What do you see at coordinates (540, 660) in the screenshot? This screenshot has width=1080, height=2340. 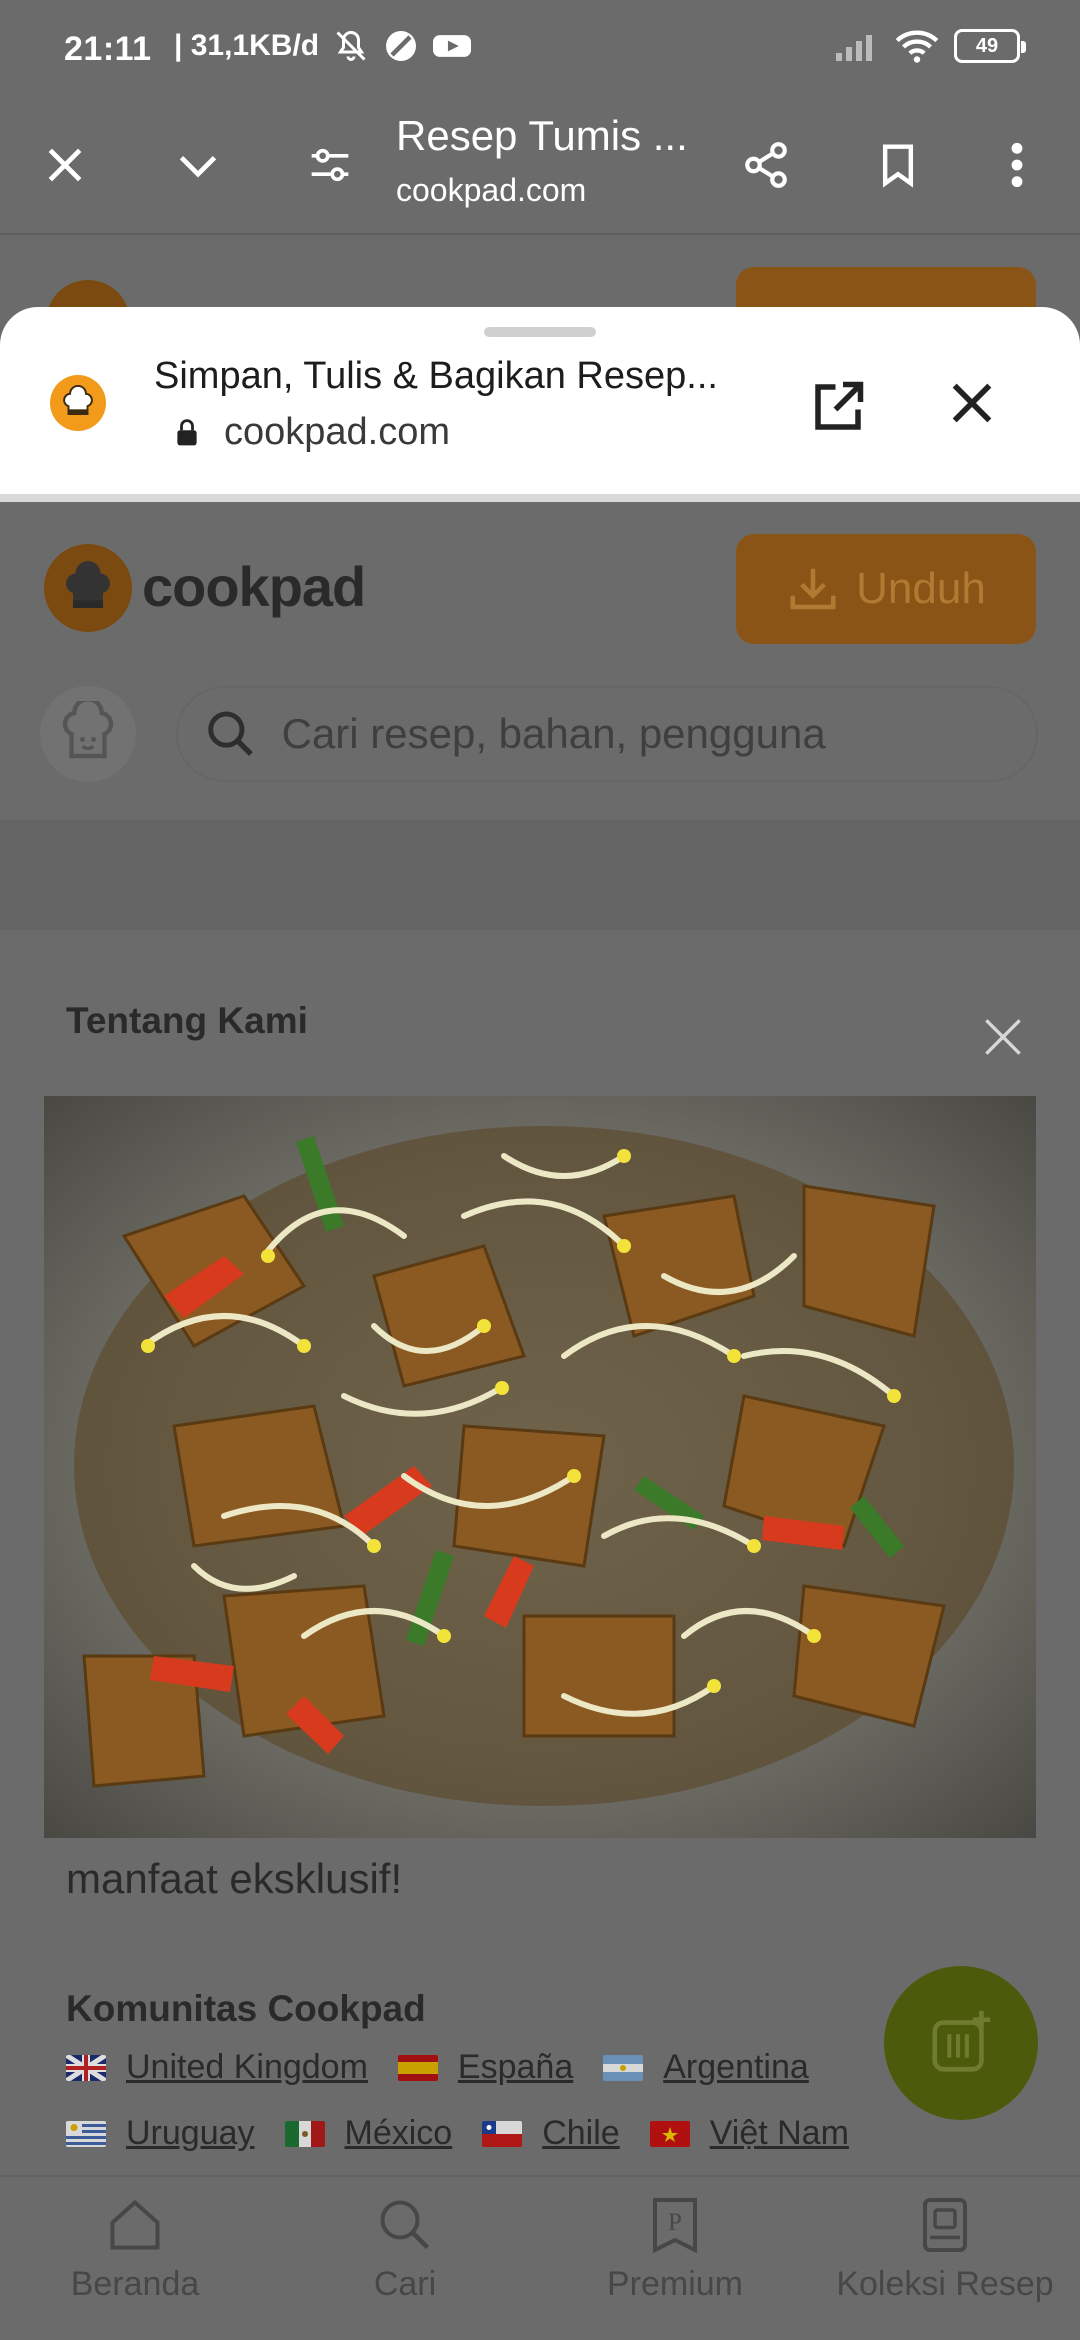 I see `page-header: cookpad Unduh` at bounding box center [540, 660].